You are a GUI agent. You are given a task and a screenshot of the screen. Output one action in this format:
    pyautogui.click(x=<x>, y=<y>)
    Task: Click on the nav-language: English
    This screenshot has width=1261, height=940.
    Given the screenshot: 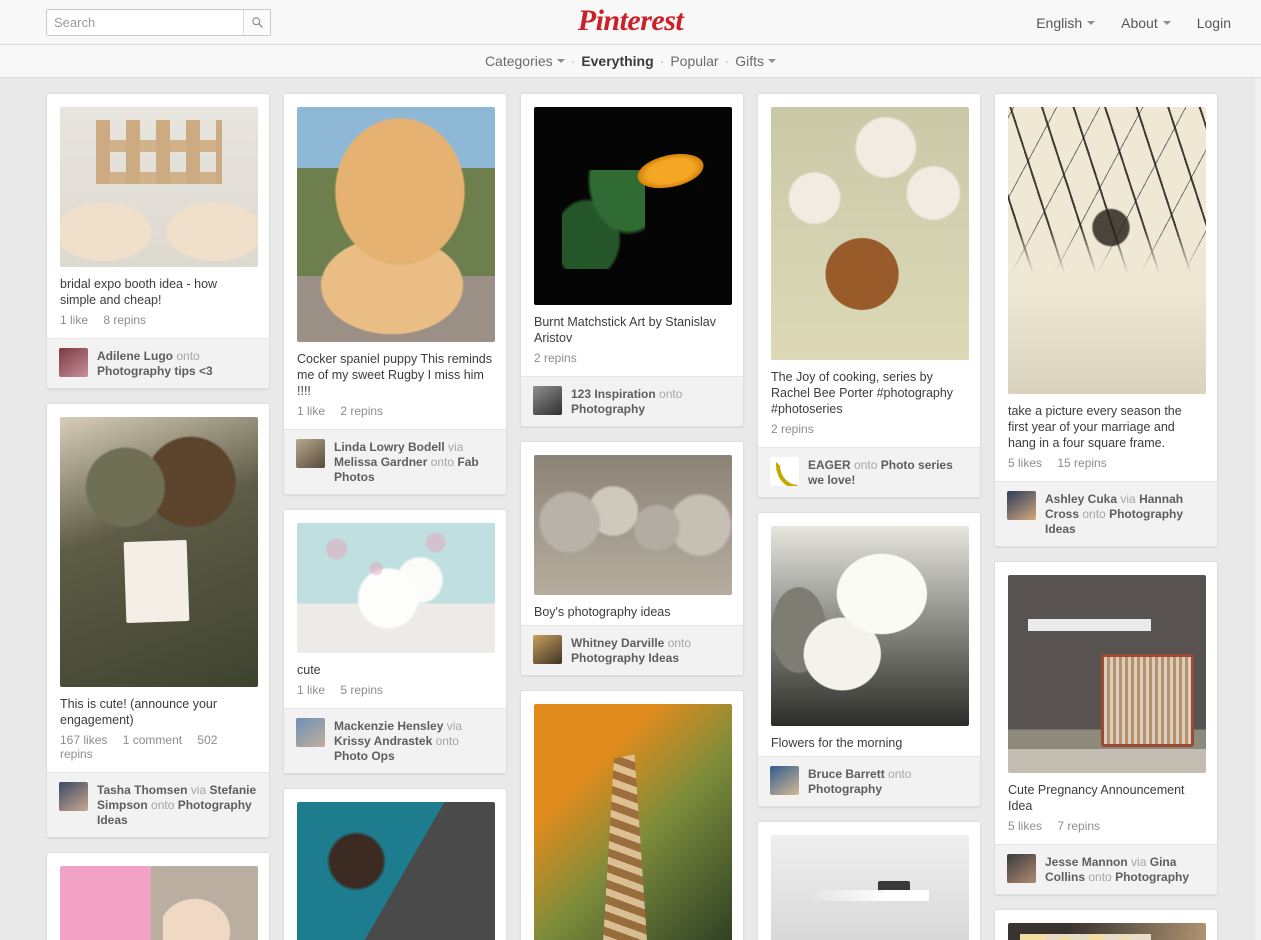 What is the action you would take?
    pyautogui.click(x=1066, y=22)
    